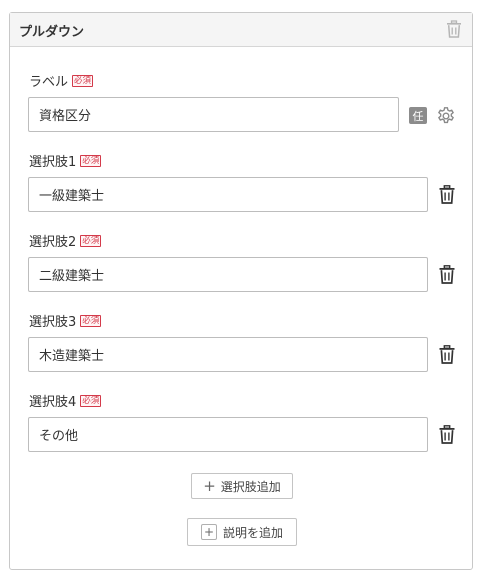  What do you see at coordinates (53, 322) in the screenshot?
I see `option-label-text: 選択肢3` at bounding box center [53, 322].